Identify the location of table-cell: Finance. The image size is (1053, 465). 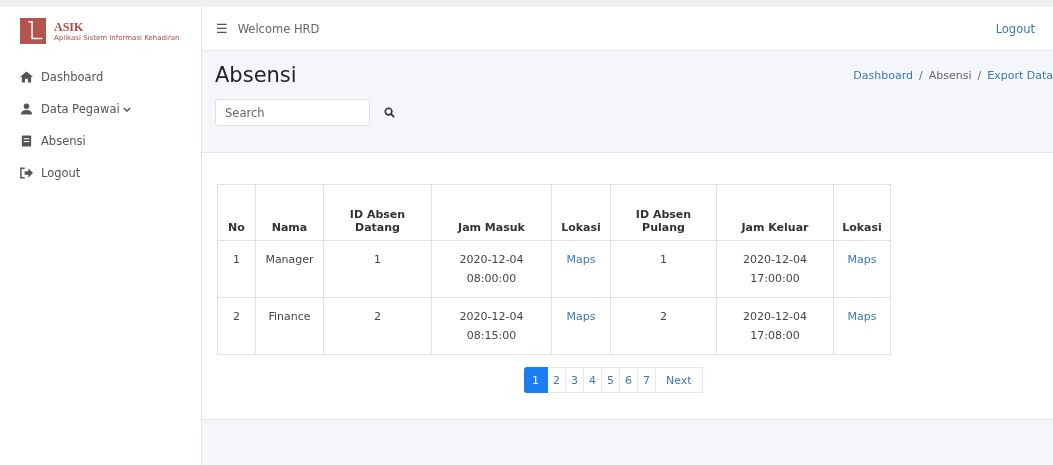
(289, 316).